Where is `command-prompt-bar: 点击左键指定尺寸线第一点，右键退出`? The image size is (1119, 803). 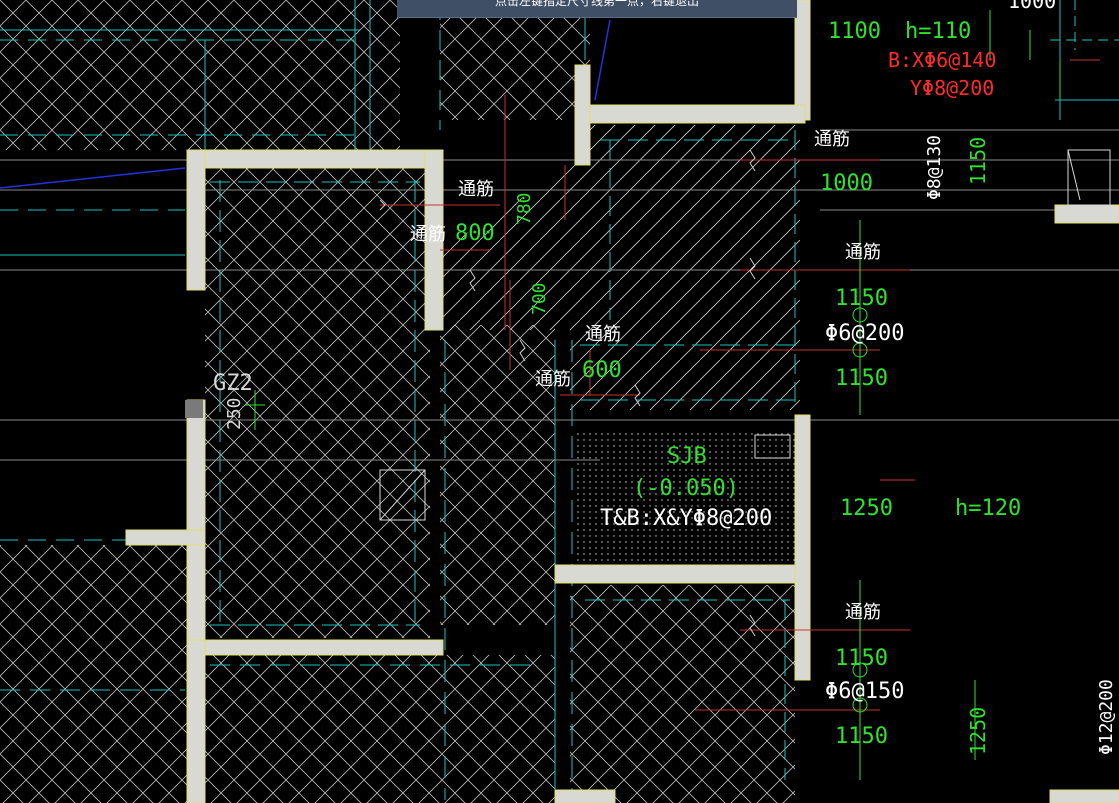
command-prompt-bar: 点击左键指定尺寸线第一点，右键退出 is located at coordinates (597, 9).